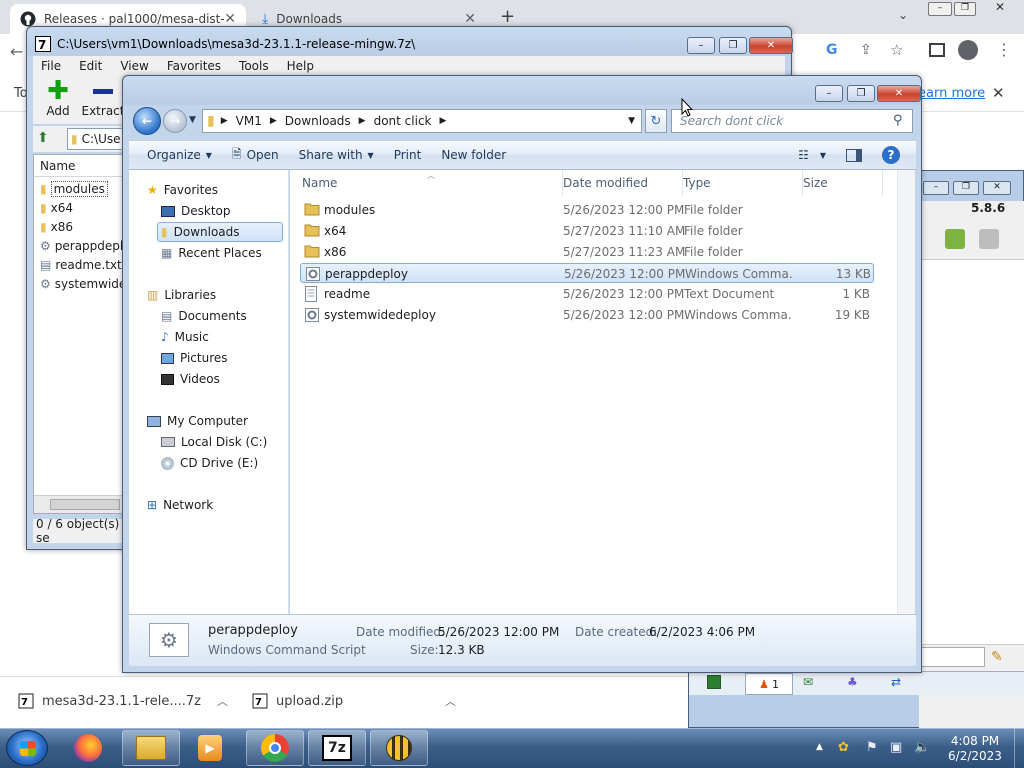 This screenshot has height=768, width=1024. I want to click on share-icon: ⇪, so click(866, 50).